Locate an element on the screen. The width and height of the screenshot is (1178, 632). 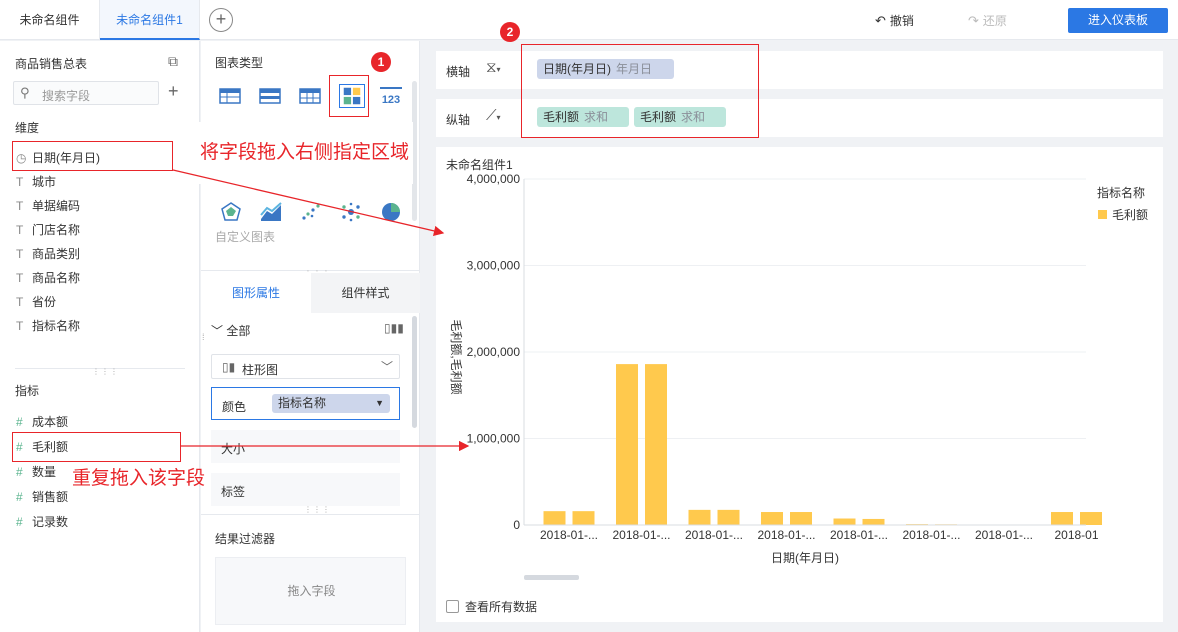
tab-component-style: 组件样式 is located at coordinates (365, 293).